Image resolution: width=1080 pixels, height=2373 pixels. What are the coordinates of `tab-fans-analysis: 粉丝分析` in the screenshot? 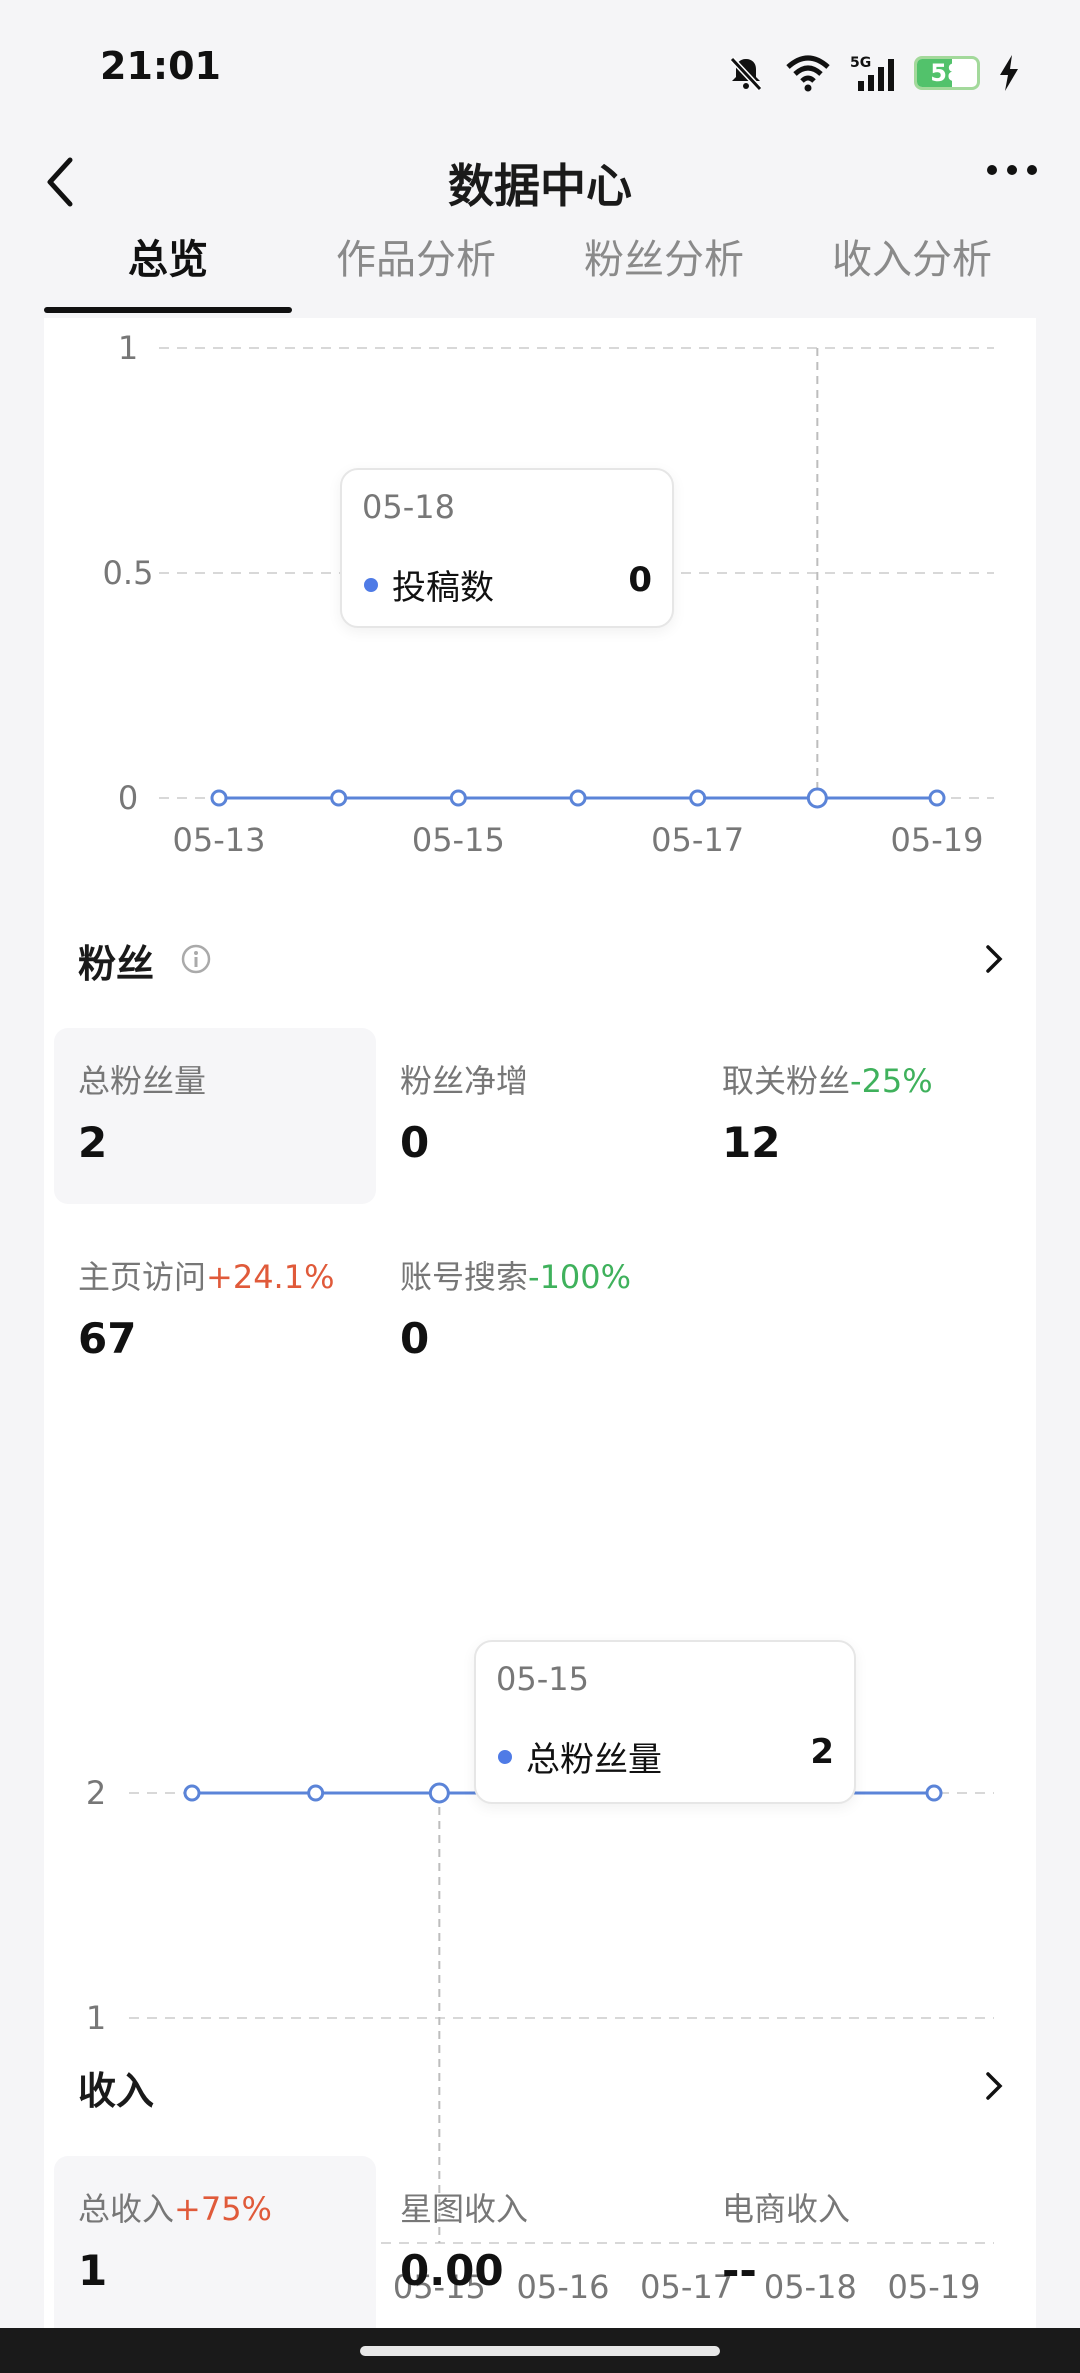 It's located at (664, 270).